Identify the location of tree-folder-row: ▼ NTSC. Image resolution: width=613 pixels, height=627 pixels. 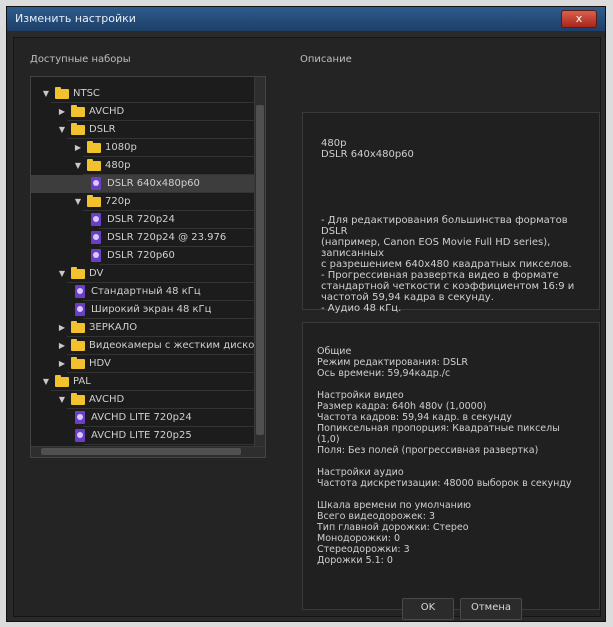
(148, 94).